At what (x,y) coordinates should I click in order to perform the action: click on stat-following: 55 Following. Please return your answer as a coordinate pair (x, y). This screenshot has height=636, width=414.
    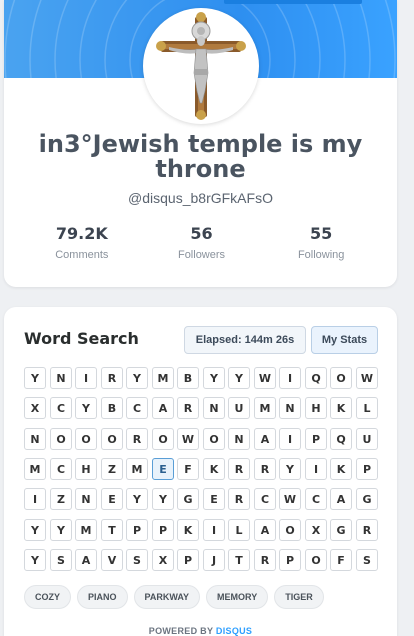
    Looking at the image, I should click on (321, 242).